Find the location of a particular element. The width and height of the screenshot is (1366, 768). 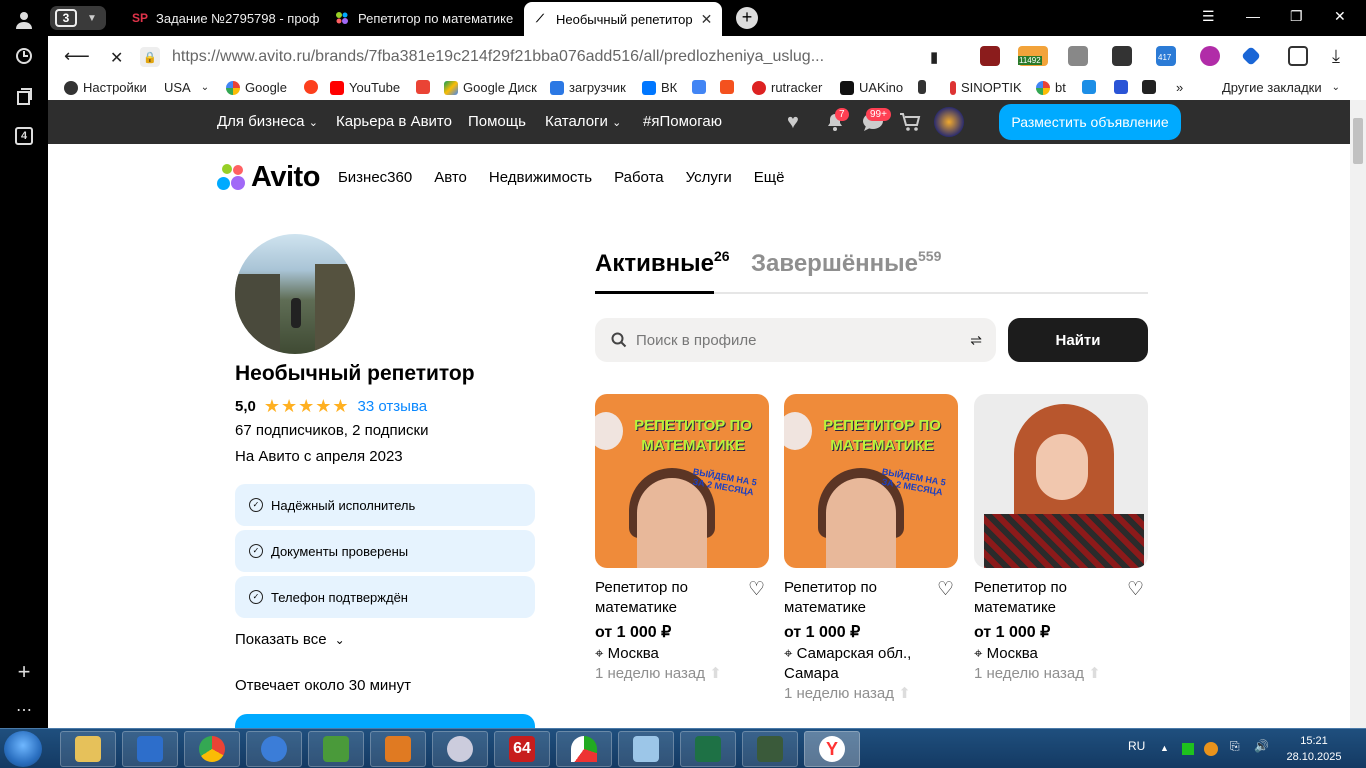

extension-puzzle-icon is located at coordinates (1078, 56).